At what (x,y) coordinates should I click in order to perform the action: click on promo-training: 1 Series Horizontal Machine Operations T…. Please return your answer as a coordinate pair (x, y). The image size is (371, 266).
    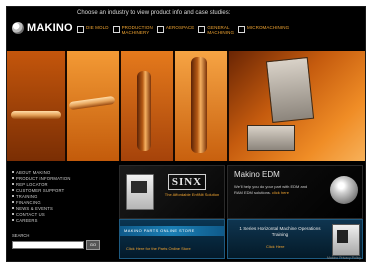
    Looking at the image, I should click on (295, 239).